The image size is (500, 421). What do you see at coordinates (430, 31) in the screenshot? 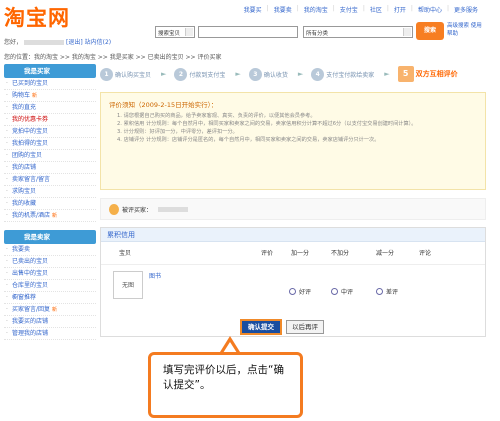
I see `search-button: 搜索` at bounding box center [430, 31].